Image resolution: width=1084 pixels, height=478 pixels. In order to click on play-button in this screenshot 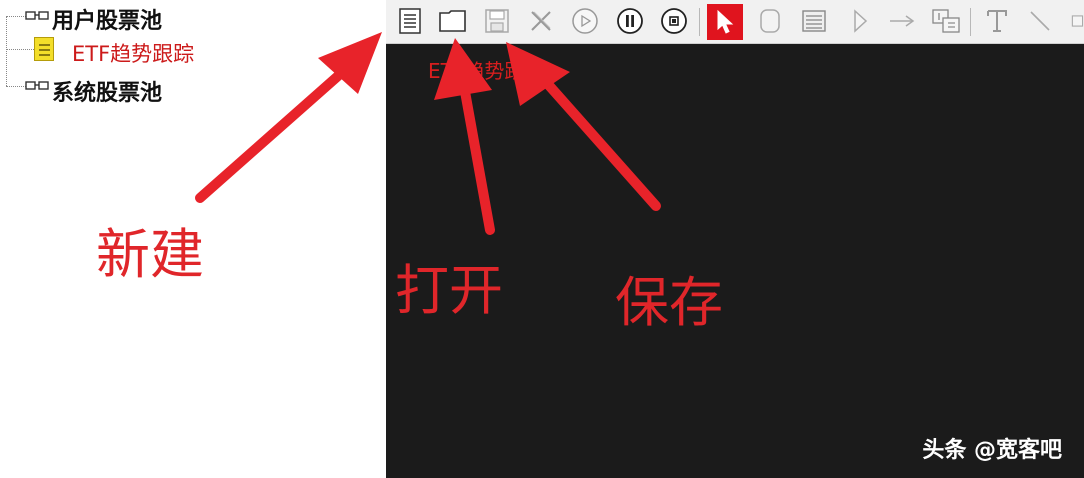, I will do `click(585, 21)`.